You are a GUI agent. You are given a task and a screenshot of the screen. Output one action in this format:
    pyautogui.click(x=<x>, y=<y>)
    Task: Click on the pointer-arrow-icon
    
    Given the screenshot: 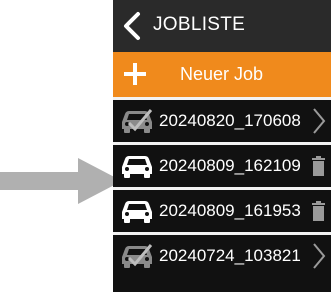 What is the action you would take?
    pyautogui.click(x=61, y=181)
    